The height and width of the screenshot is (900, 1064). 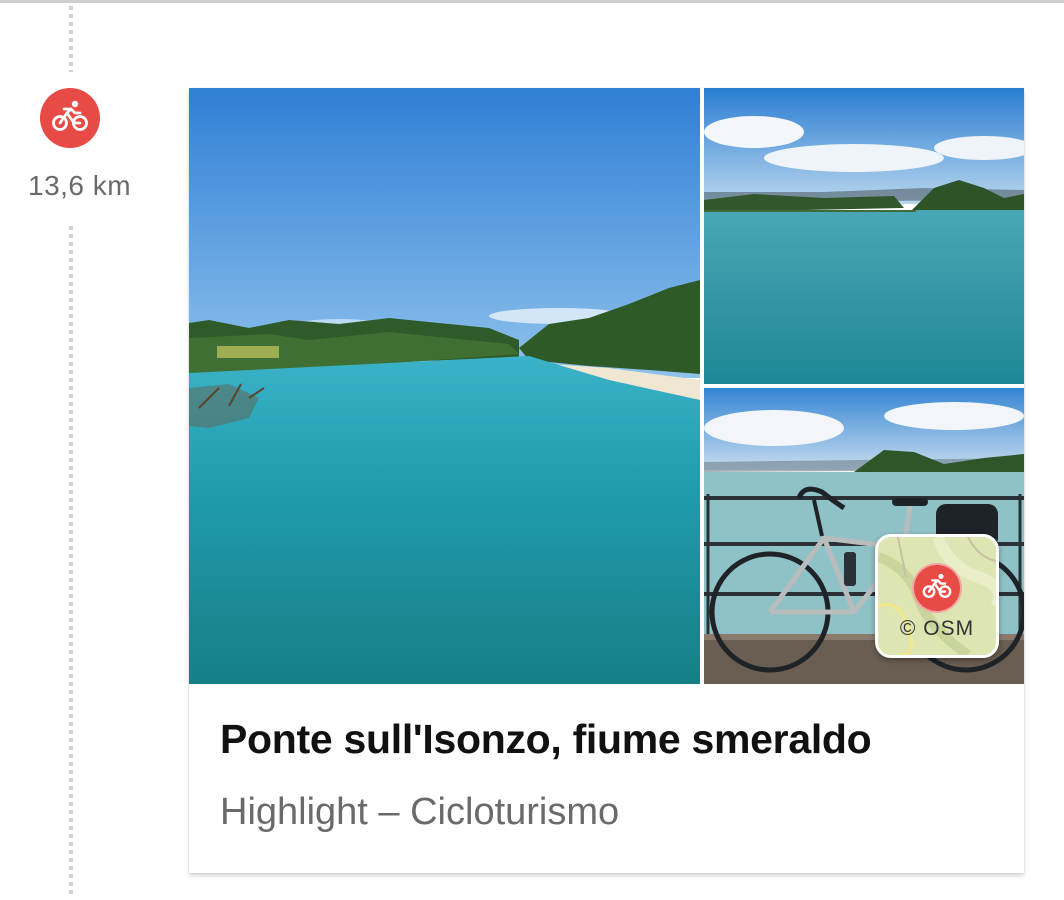 What do you see at coordinates (864, 236) in the screenshot?
I see `river-island-photo` at bounding box center [864, 236].